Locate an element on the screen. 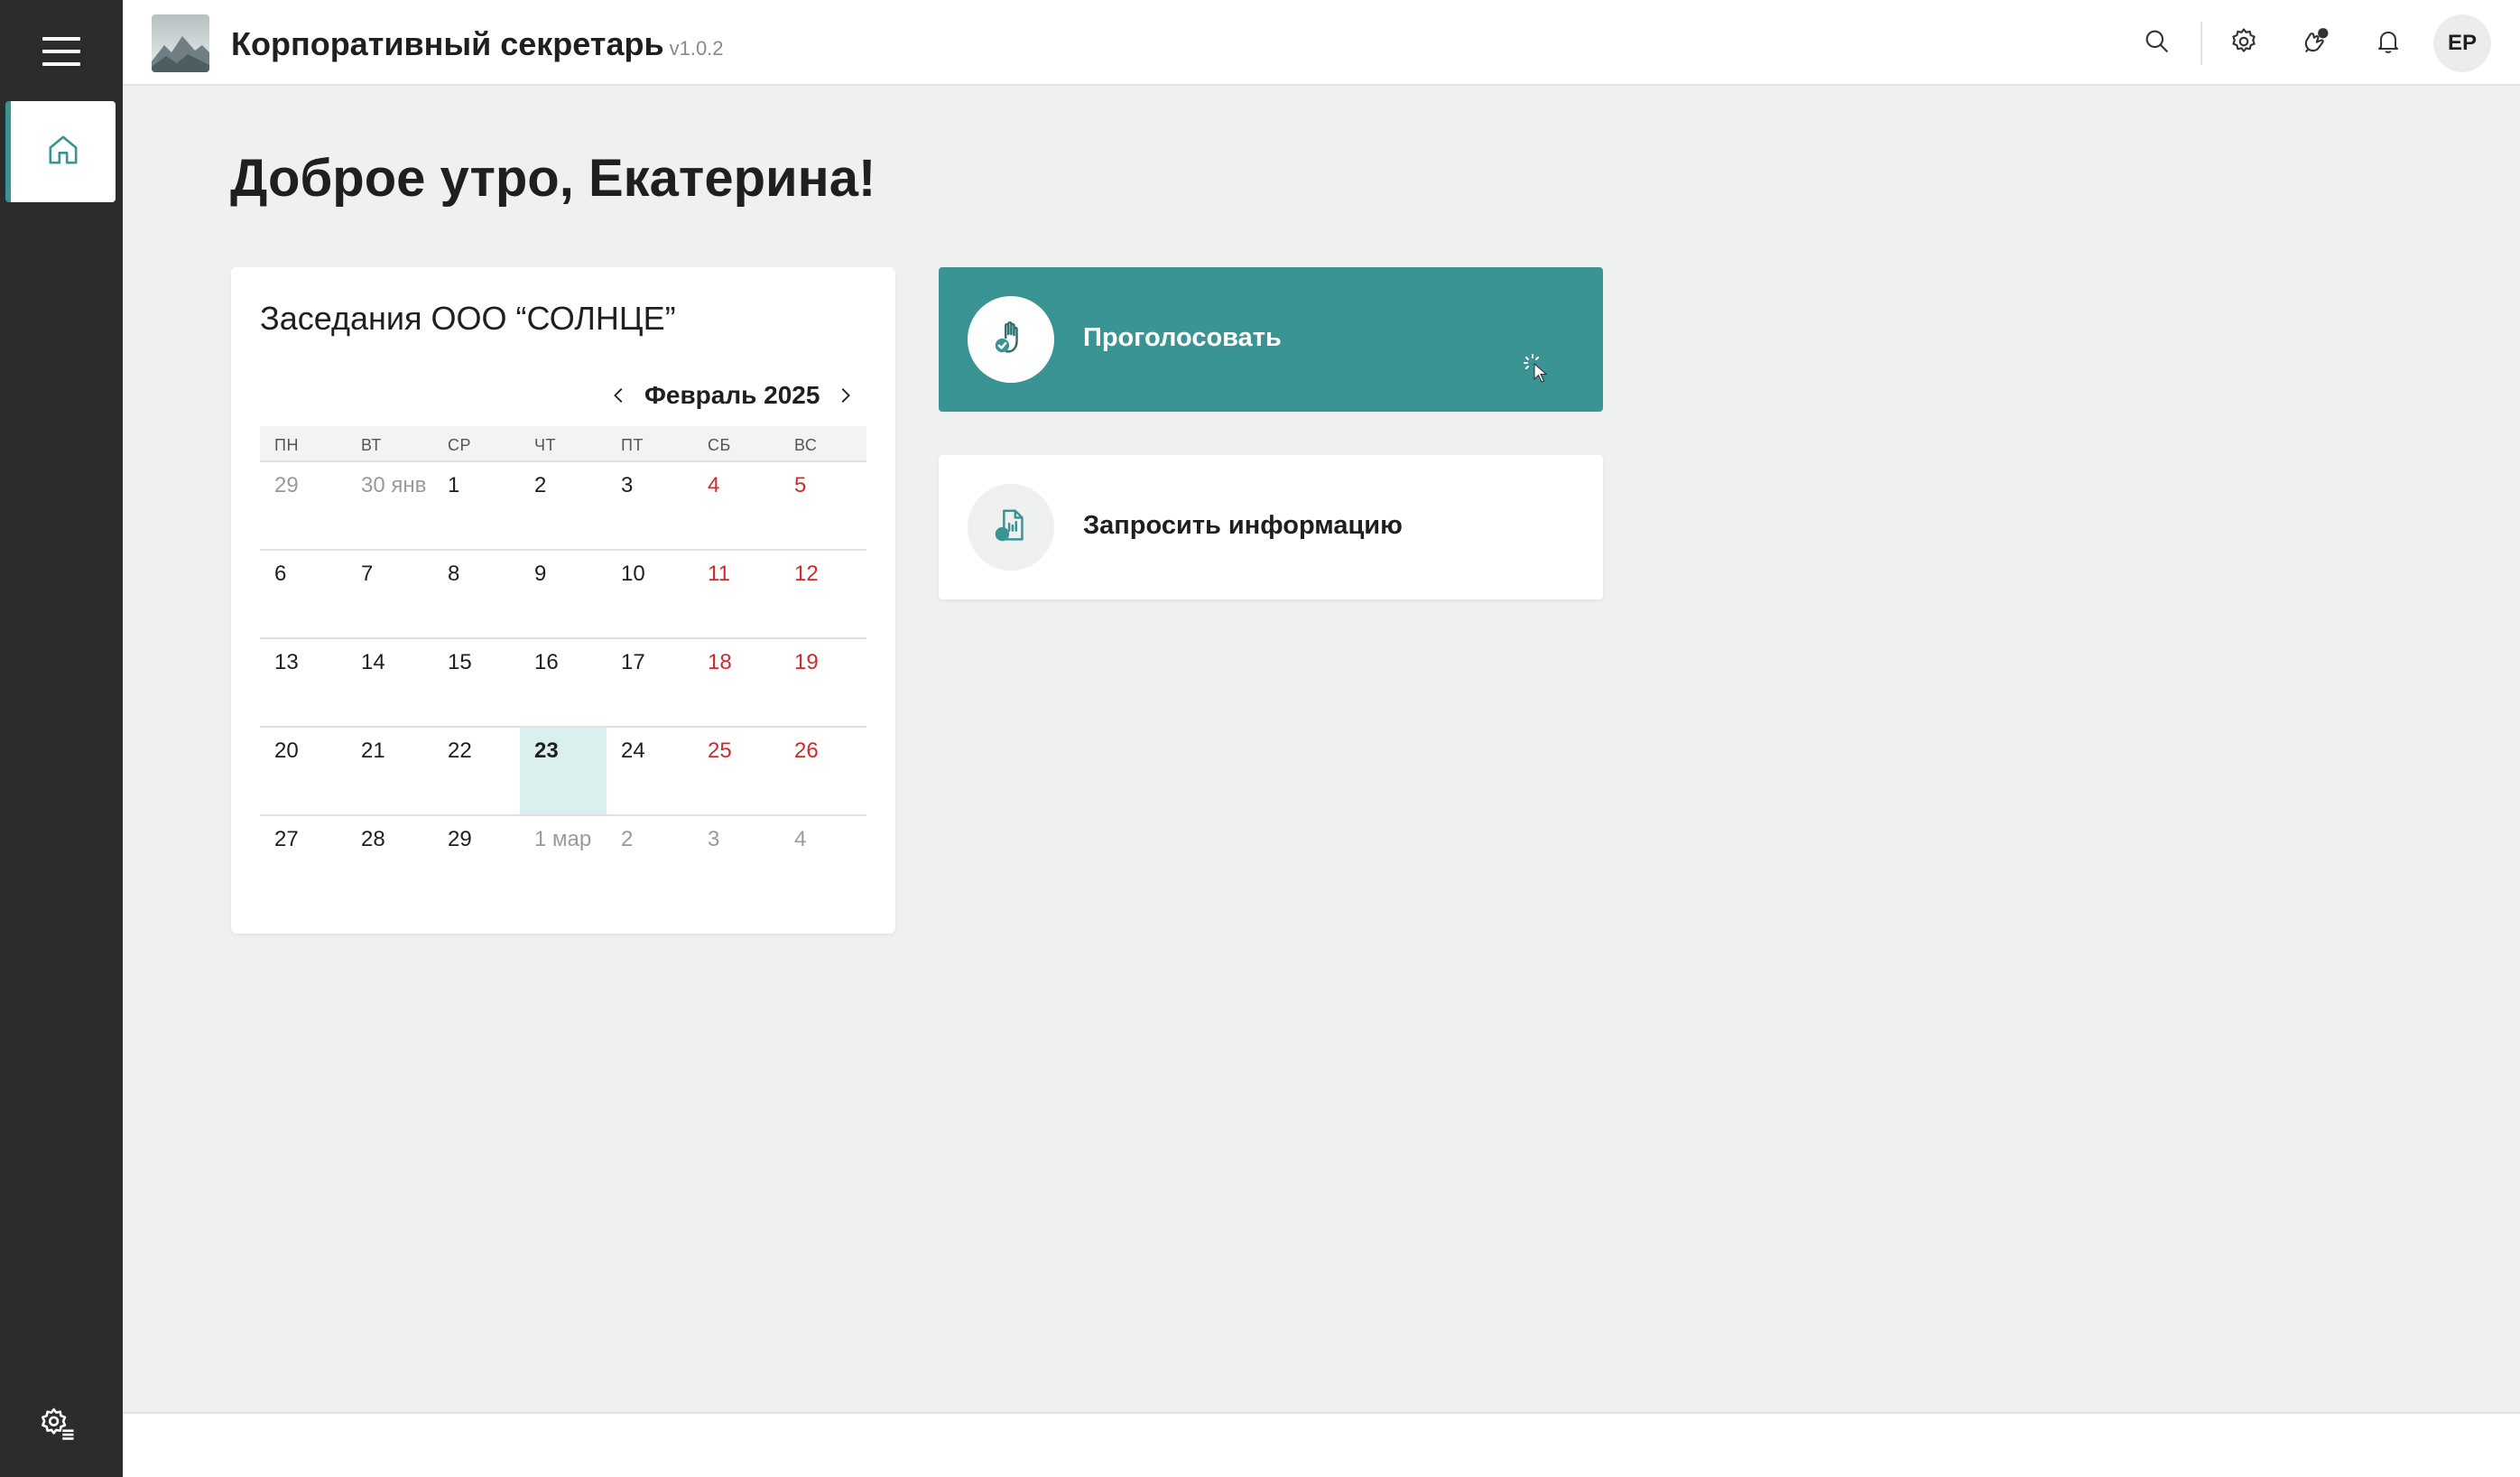  calendar-day: 21 is located at coordinates (390, 771).